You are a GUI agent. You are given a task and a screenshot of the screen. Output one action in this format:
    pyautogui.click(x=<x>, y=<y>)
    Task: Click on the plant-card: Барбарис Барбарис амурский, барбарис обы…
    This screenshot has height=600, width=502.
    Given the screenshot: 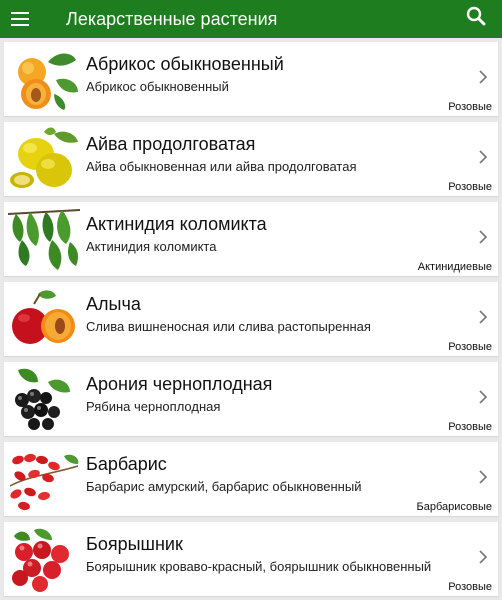 What is the action you would take?
    pyautogui.click(x=251, y=479)
    